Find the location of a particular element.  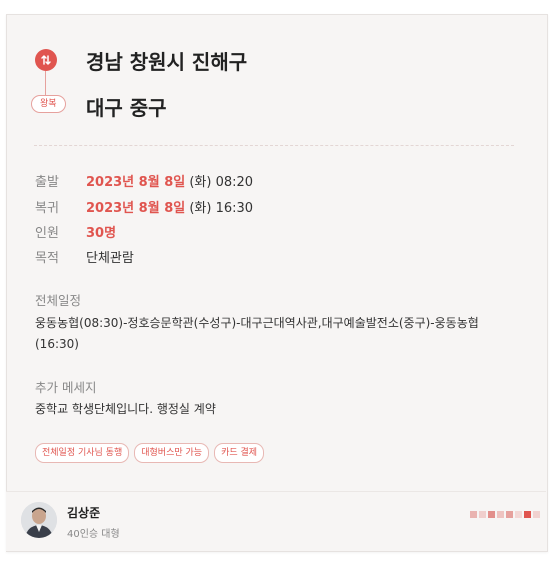

driver-bar-bg is located at coordinates (276, 521).